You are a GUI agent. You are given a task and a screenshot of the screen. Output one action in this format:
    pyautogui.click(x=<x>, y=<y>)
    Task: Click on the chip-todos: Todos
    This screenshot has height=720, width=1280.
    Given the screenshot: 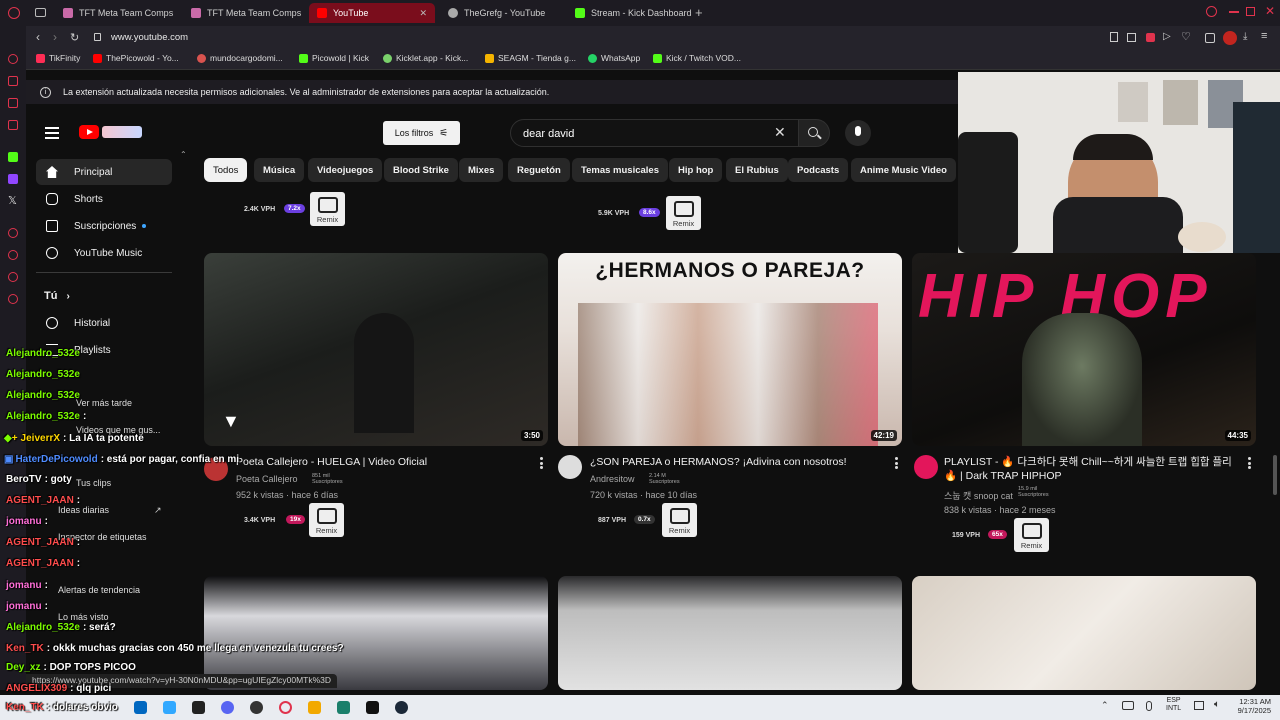 What is the action you would take?
    pyautogui.click(x=226, y=170)
    